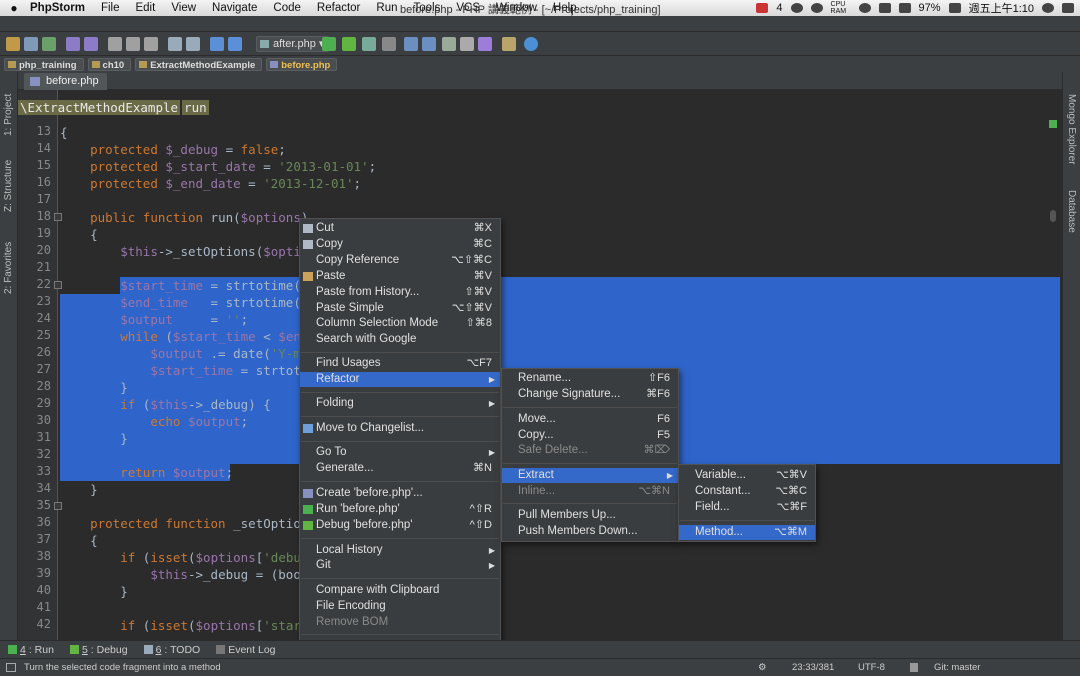  Describe the element at coordinates (36, 216) in the screenshot. I see `line-number: 18` at that location.